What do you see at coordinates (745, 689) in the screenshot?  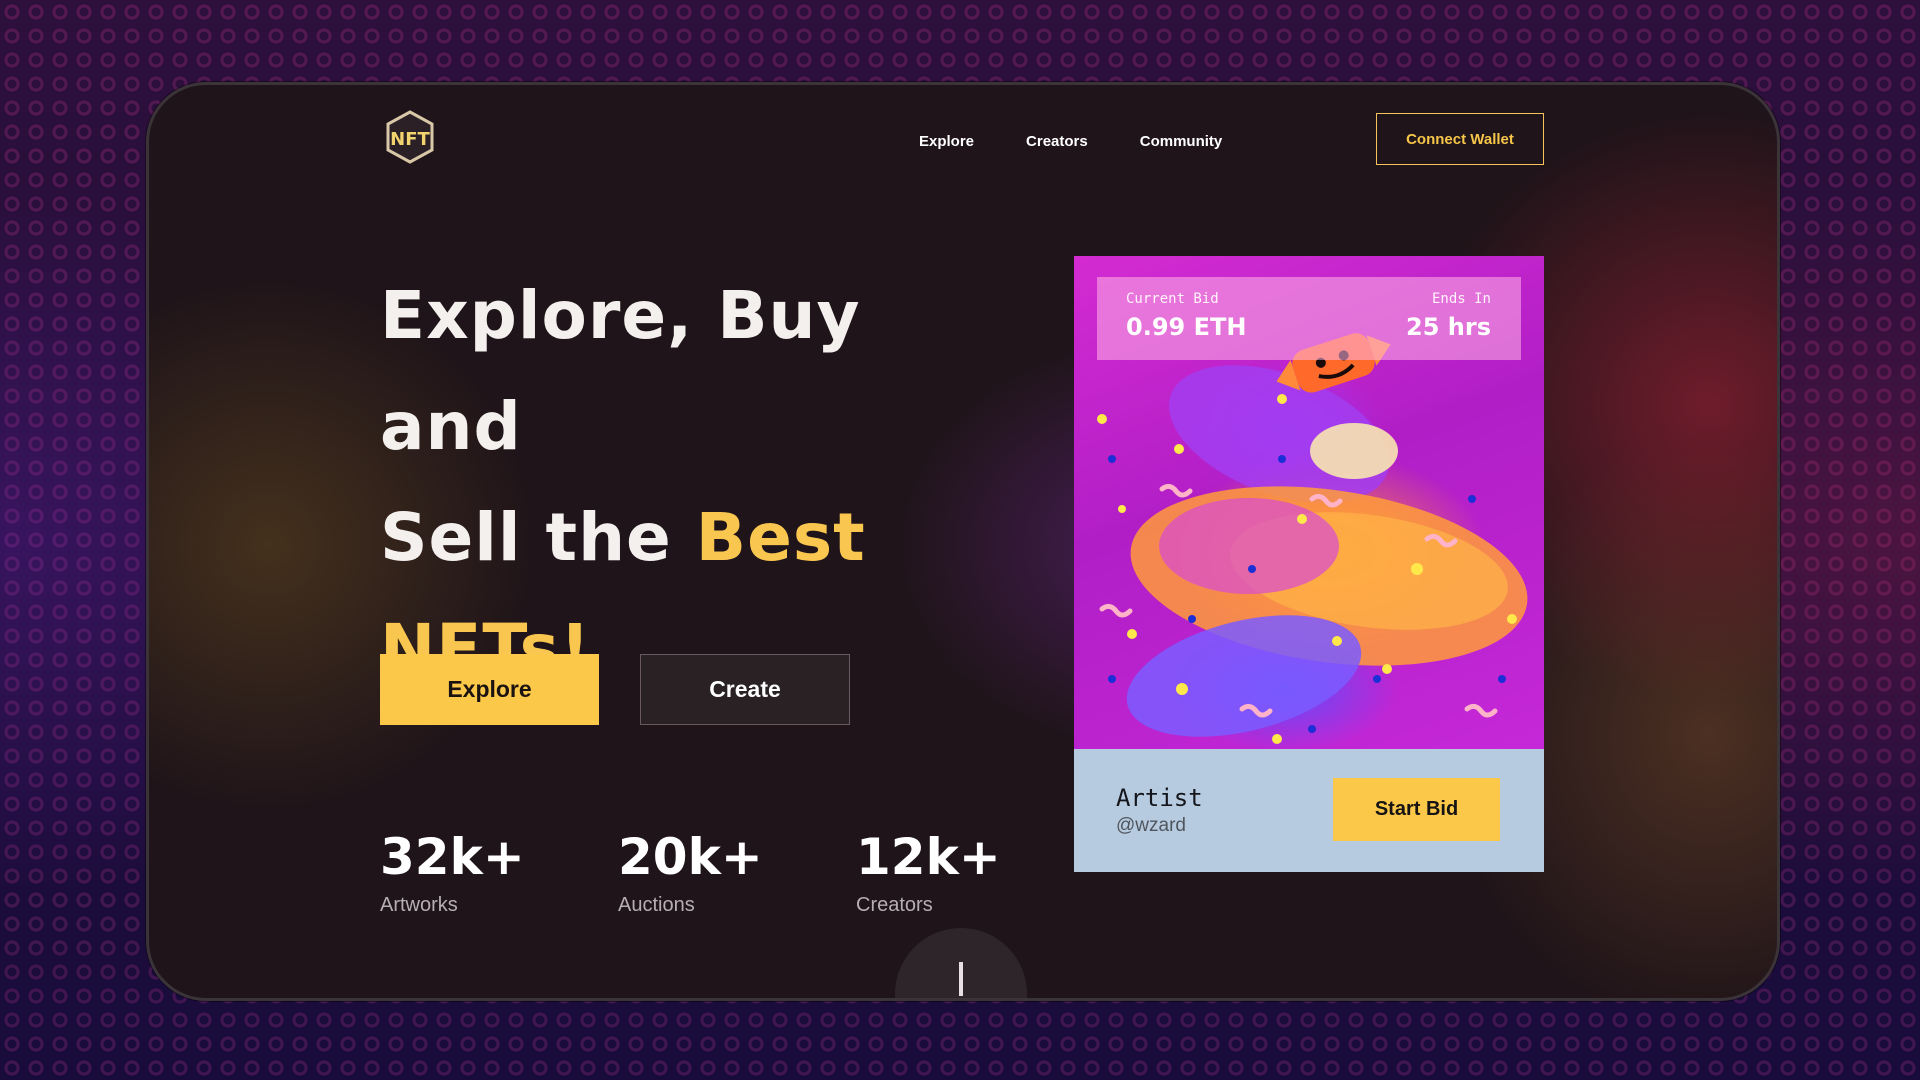 I see `create-button: Create` at bounding box center [745, 689].